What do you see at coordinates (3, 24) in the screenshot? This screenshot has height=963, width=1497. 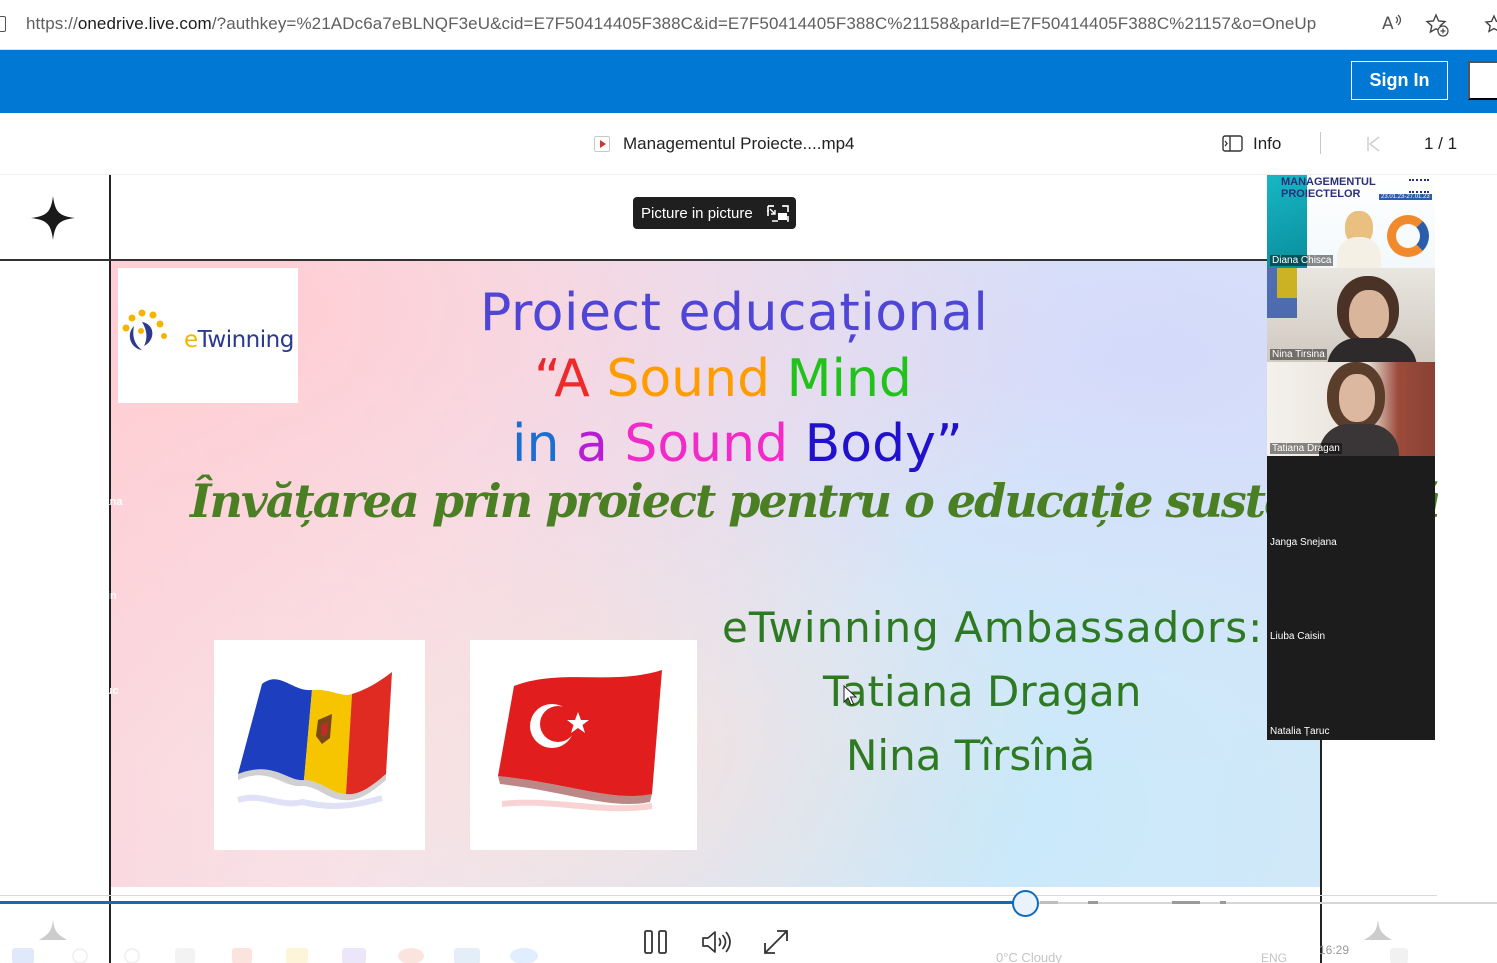 I see `page-icon` at bounding box center [3, 24].